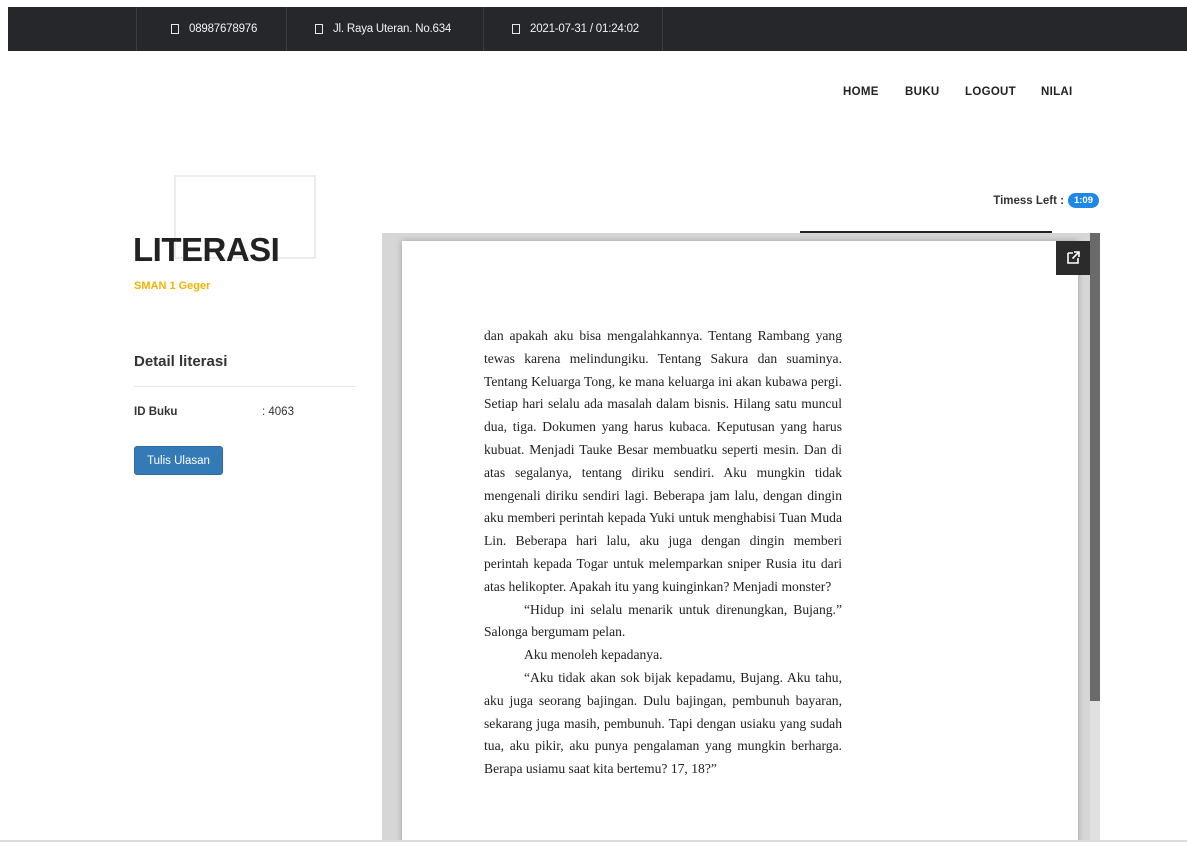  What do you see at coordinates (922, 92) in the screenshot?
I see `nav-buku: BUKU` at bounding box center [922, 92].